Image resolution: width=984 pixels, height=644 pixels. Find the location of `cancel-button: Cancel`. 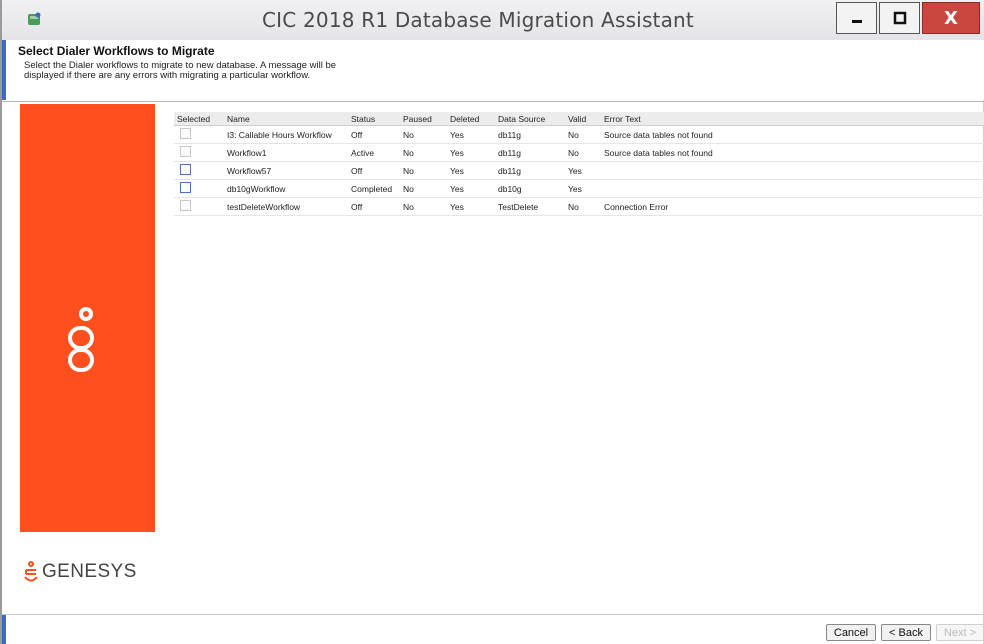

cancel-button: Cancel is located at coordinates (851, 632).